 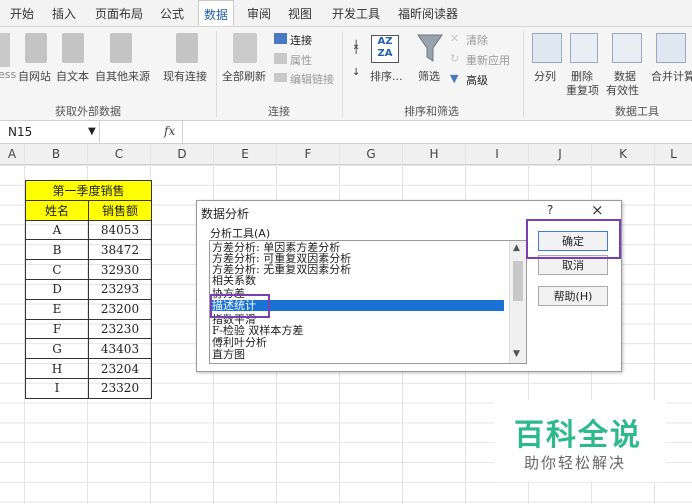 What do you see at coordinates (358, 269) in the screenshot?
I see `list-item: 方差分析: 无重复双因素分析` at bounding box center [358, 269].